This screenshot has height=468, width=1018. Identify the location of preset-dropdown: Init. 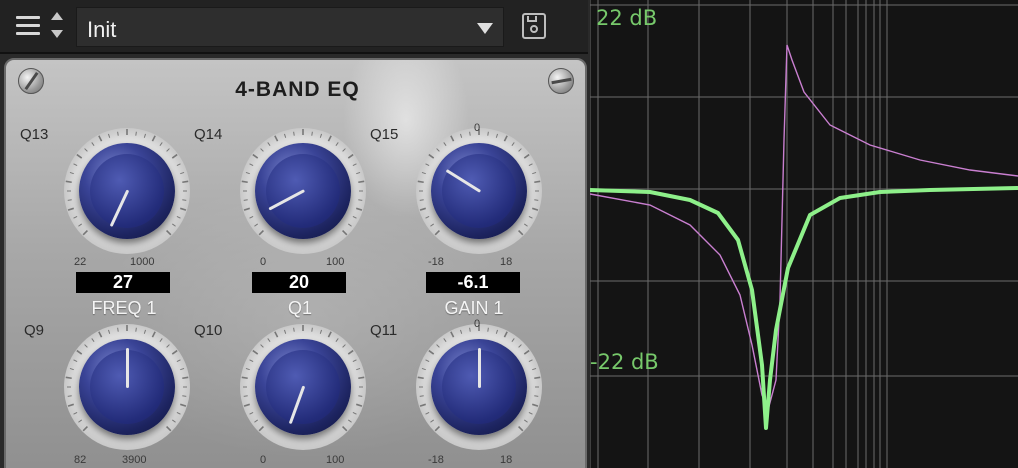
(290, 27).